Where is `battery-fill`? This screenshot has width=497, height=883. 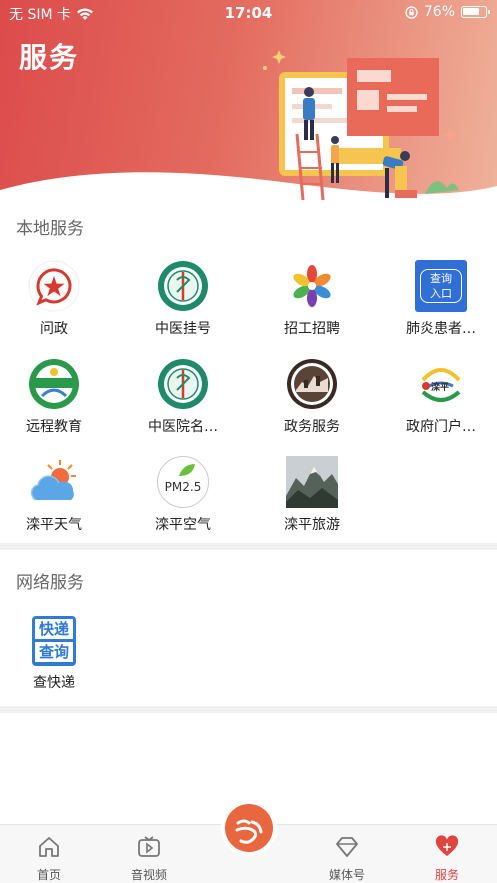 battery-fill is located at coordinates (471, 11).